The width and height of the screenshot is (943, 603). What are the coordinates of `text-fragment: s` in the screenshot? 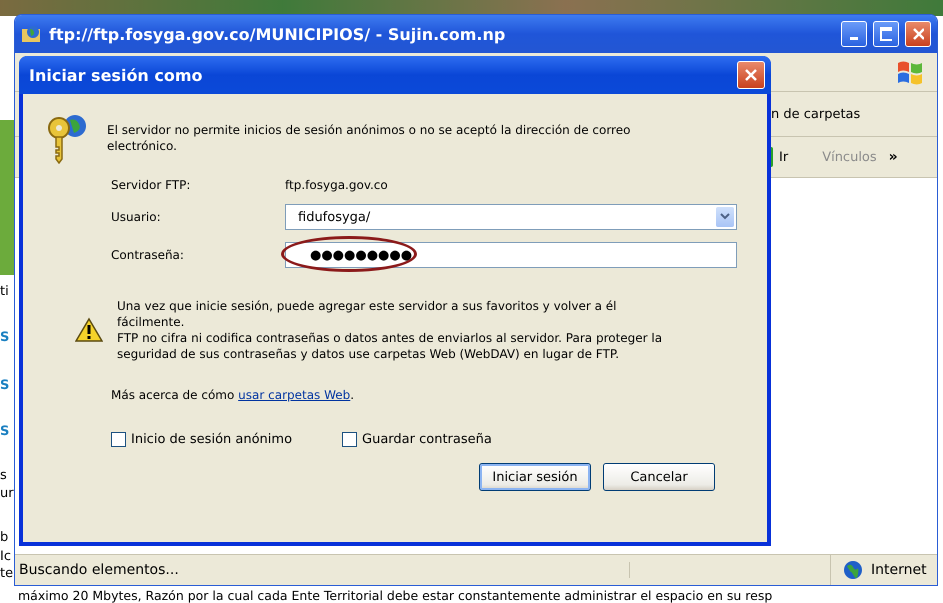 It's located at (3, 476).